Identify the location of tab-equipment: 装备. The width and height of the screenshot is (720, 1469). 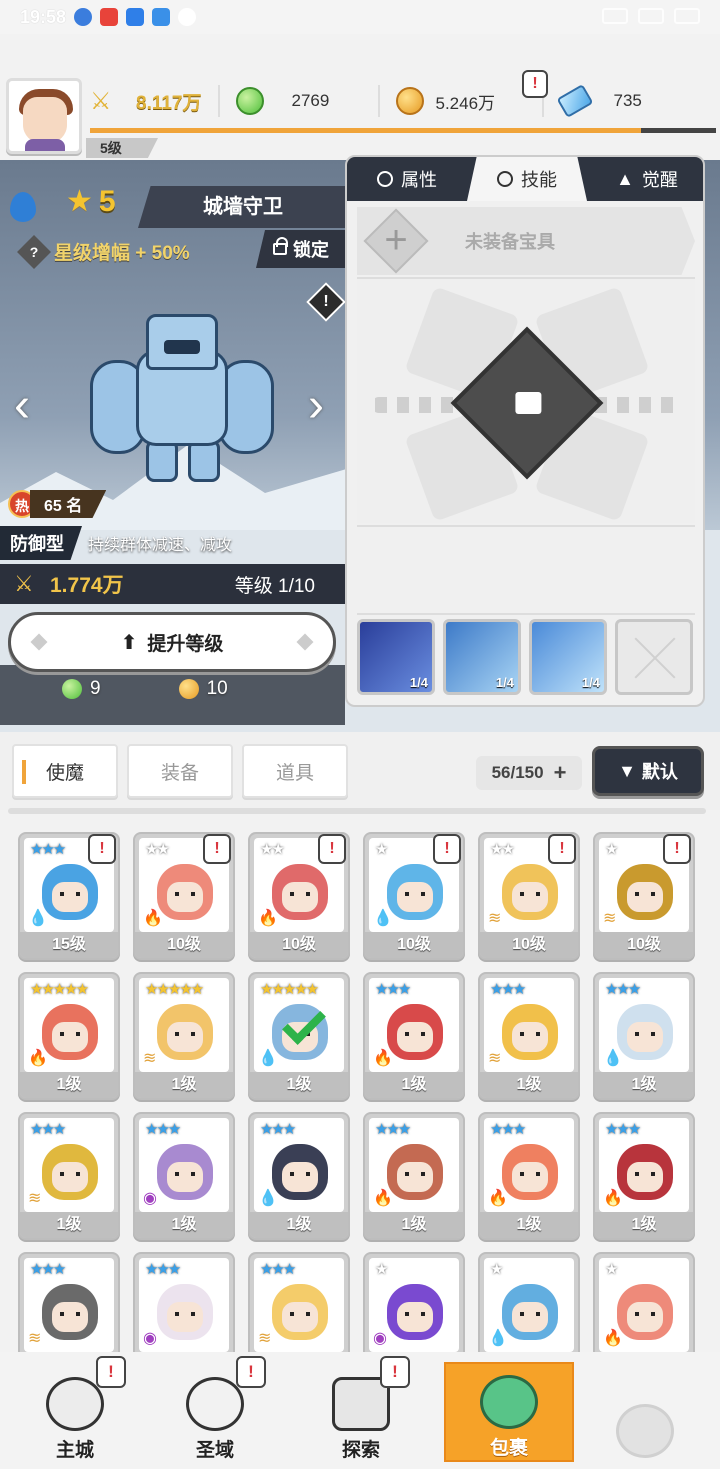
(180, 771).